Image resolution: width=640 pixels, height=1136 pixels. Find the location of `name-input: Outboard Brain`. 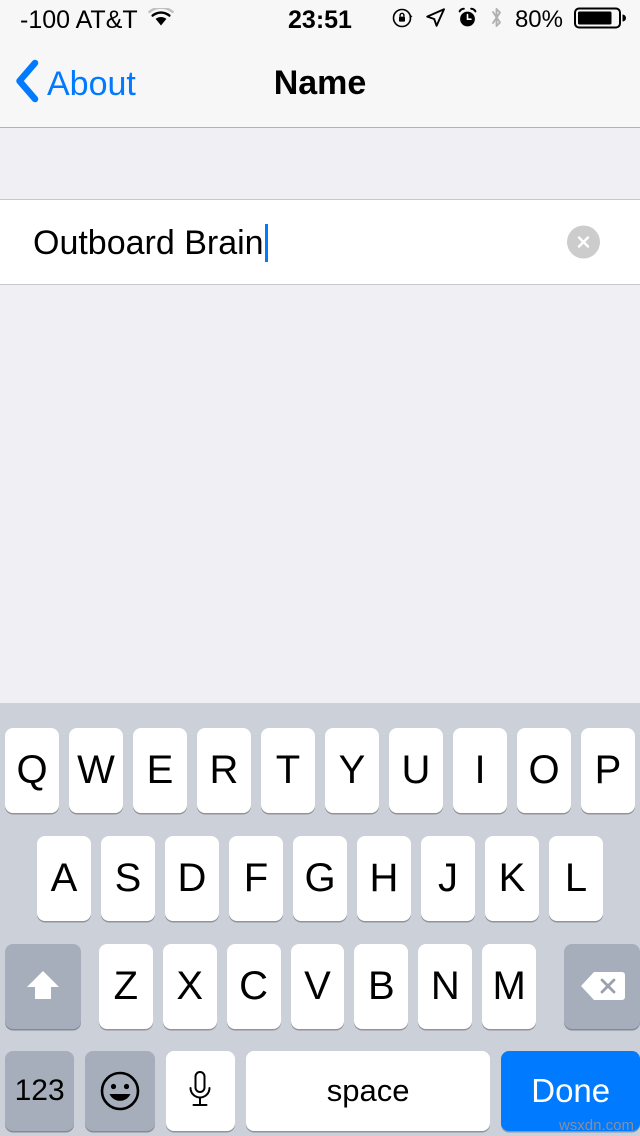

name-input: Outboard Brain is located at coordinates (296, 242).